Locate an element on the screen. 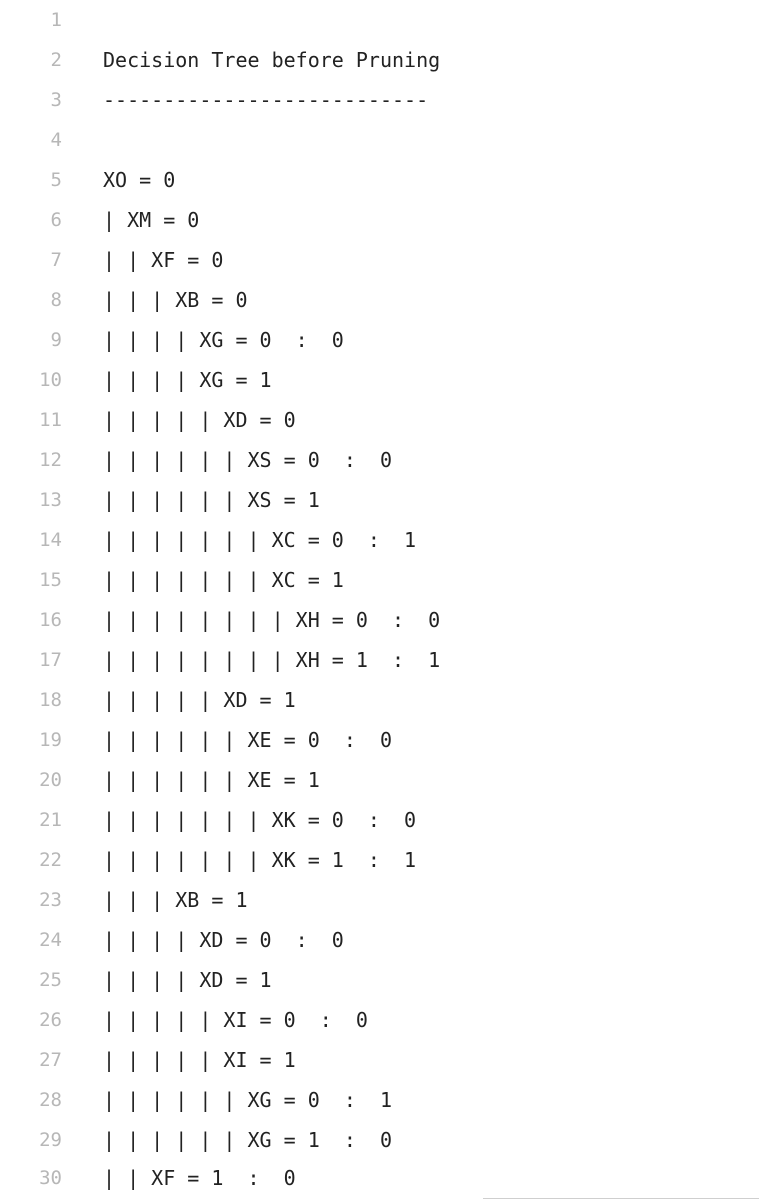 This screenshot has height=1201, width=759. code-line: 5 XO = 0 is located at coordinates (379, 180).